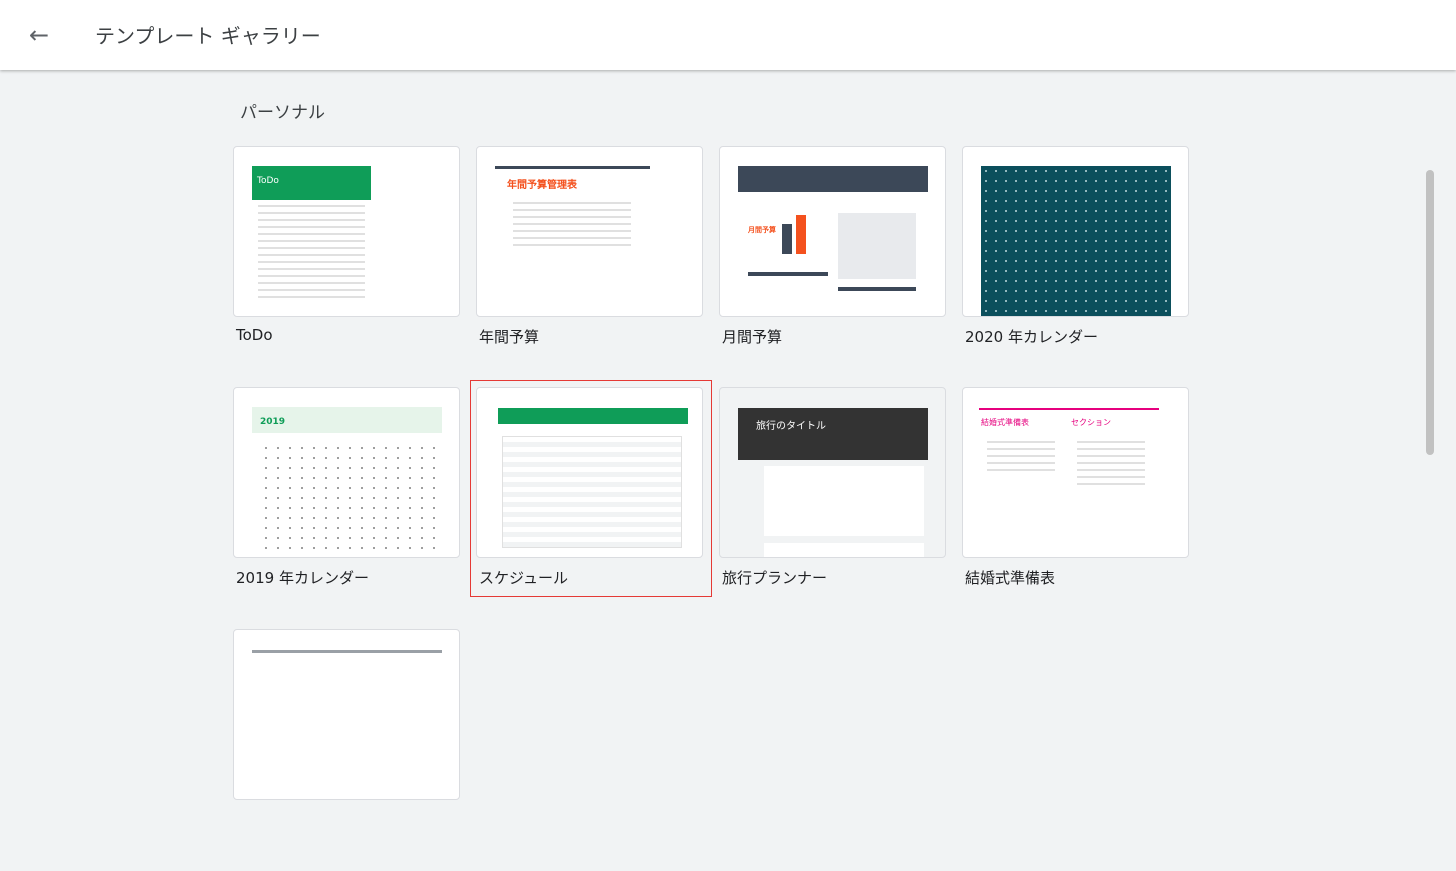  I want to click on template-travel-planner: 旅行のタイトル 旅行プランナー, so click(837, 508).